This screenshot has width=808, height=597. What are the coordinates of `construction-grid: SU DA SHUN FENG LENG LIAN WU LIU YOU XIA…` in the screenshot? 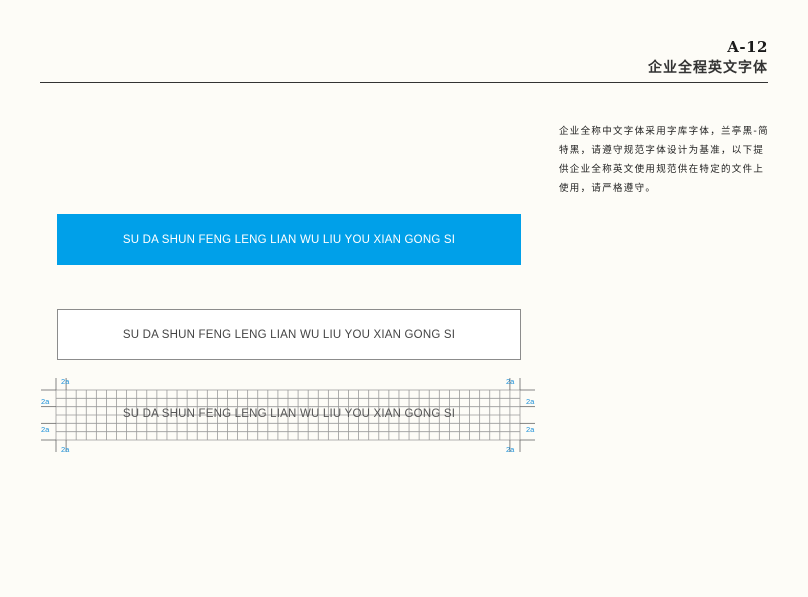 It's located at (288, 415).